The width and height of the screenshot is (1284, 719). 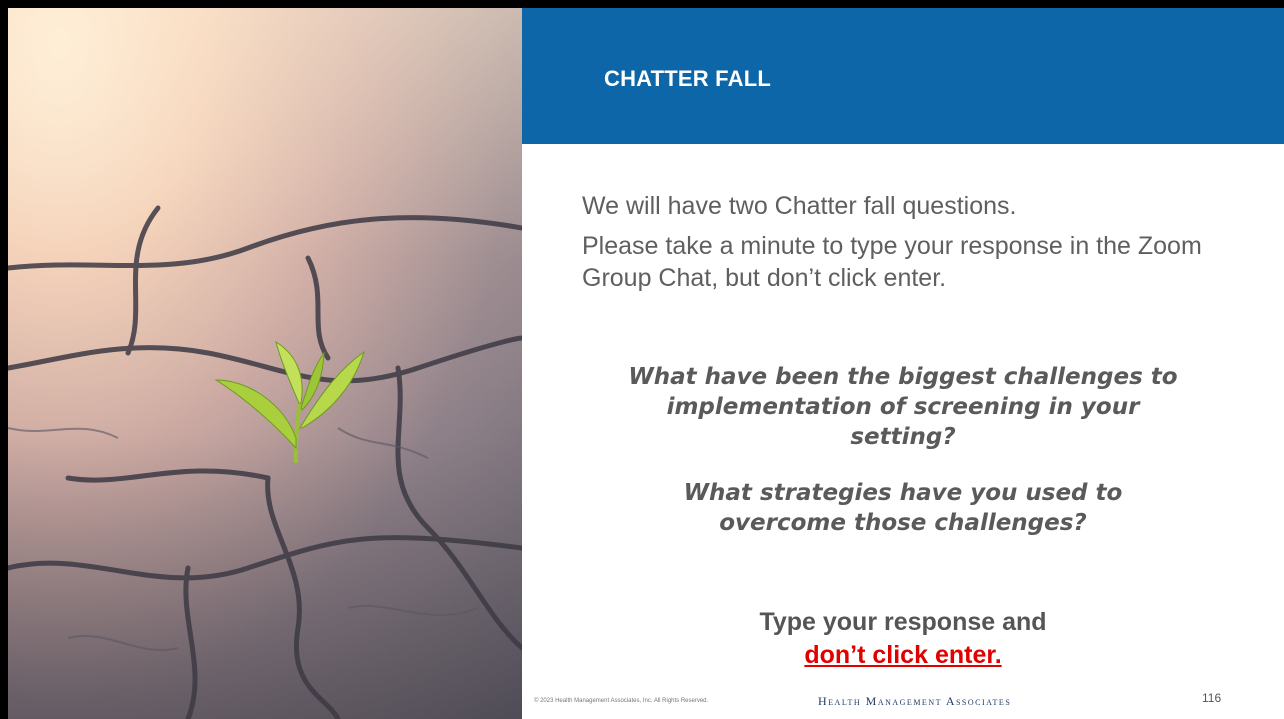 I want to click on slide-title: CHATTER FALL, so click(x=687, y=78).